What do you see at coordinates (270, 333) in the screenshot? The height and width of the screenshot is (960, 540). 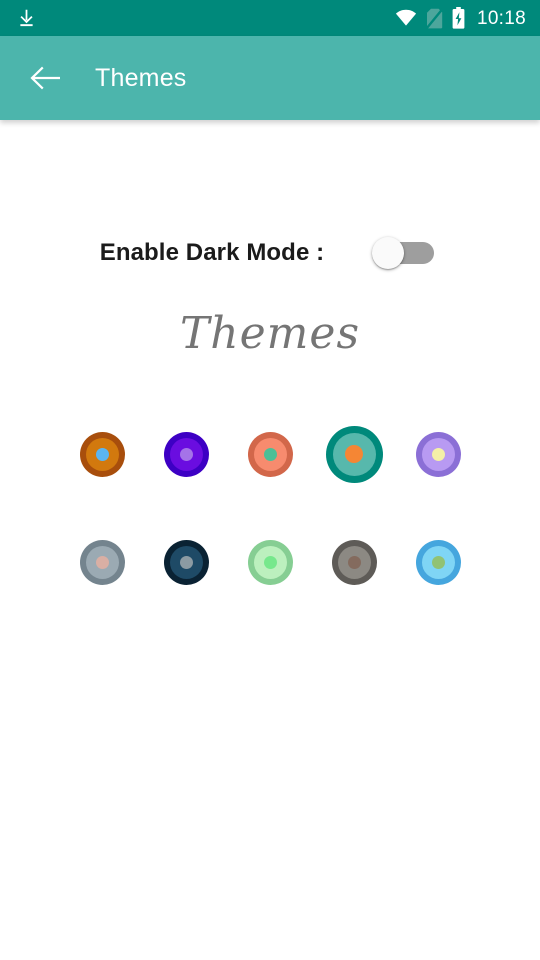 I see `themes-heading: Themes` at bounding box center [270, 333].